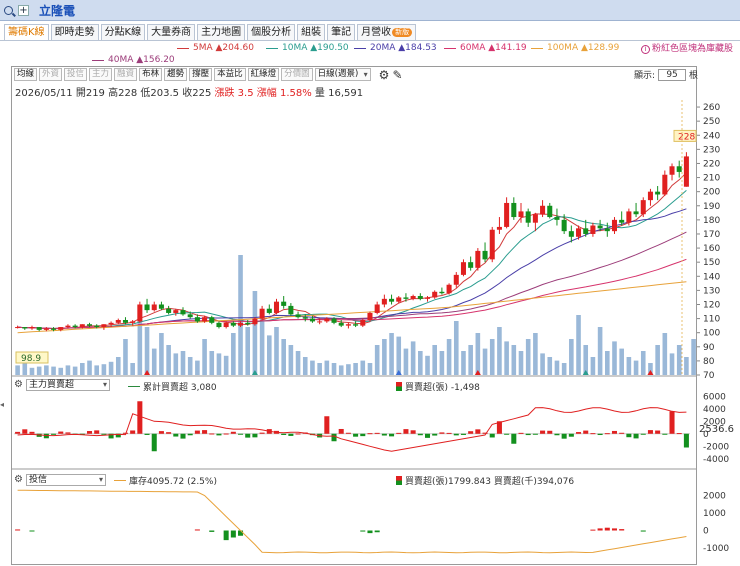 Image resolution: width=740 pixels, height=566 pixels. What do you see at coordinates (201, 74) in the screenshot?
I see `toolbar-button-7: 撐壓` at bounding box center [201, 74].